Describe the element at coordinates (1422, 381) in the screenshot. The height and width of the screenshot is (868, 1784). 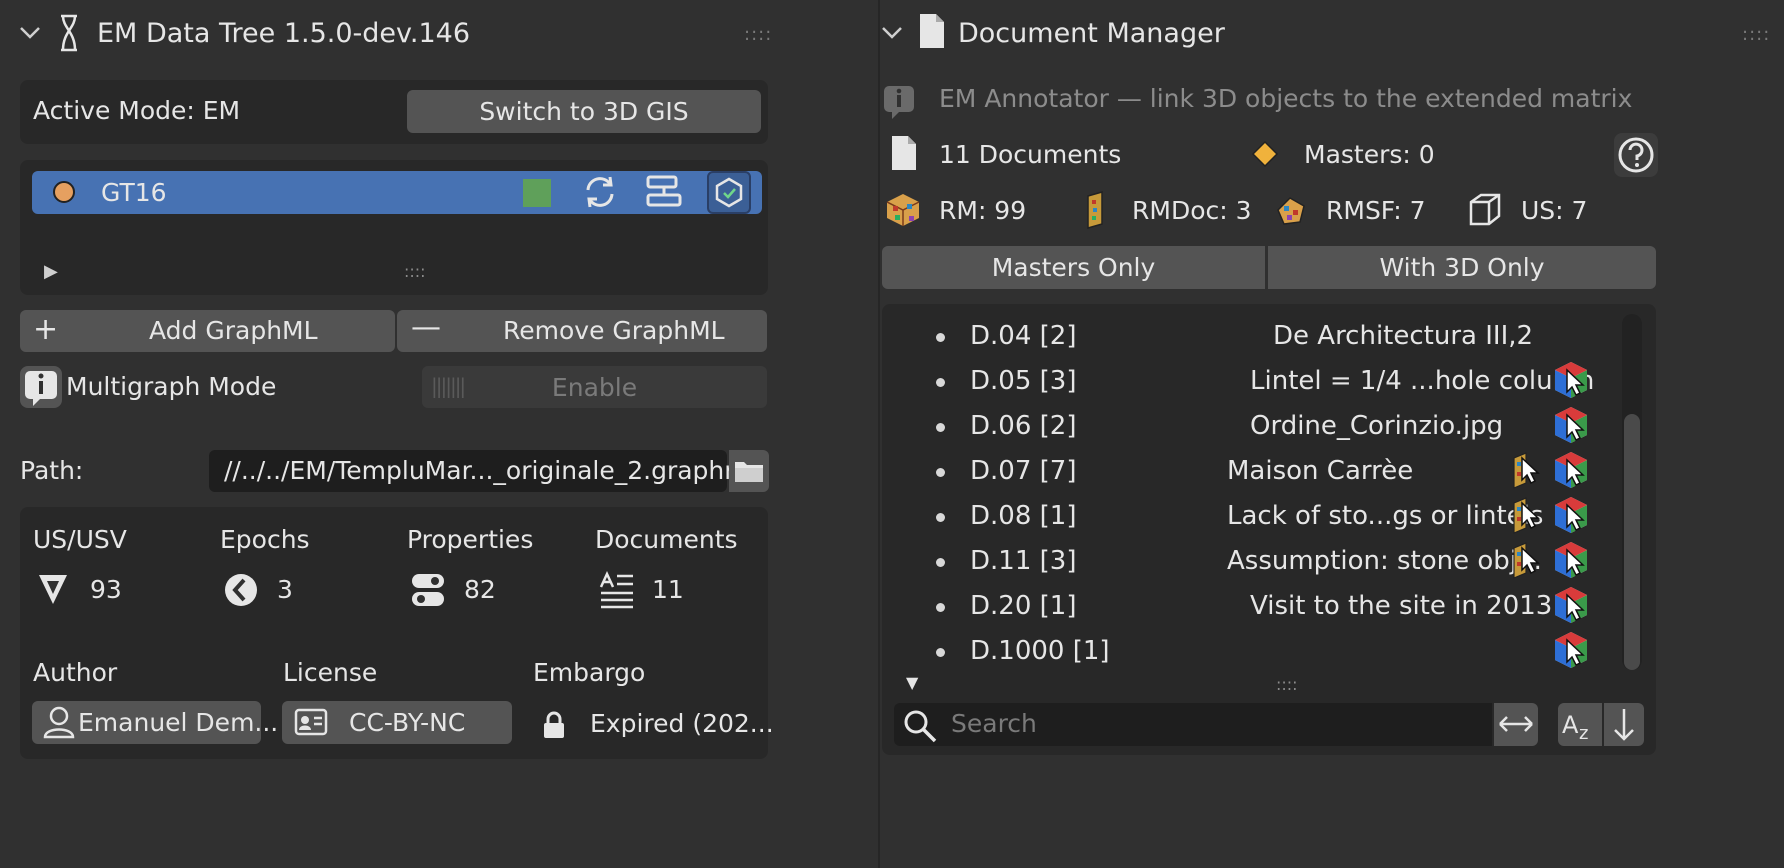
I see `document-description: Lintel = 1/4 ...hole column` at that location.